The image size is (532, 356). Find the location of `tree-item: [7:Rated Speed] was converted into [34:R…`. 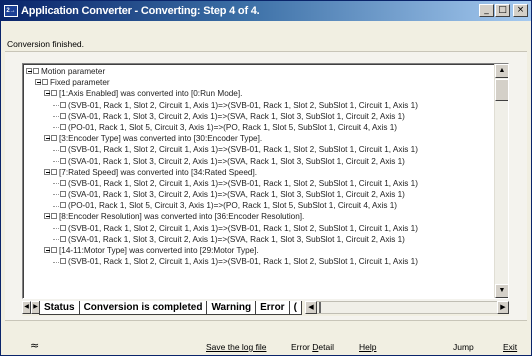

tree-item: [7:Rated Speed] was converted into [34:R… is located at coordinates (259, 172).